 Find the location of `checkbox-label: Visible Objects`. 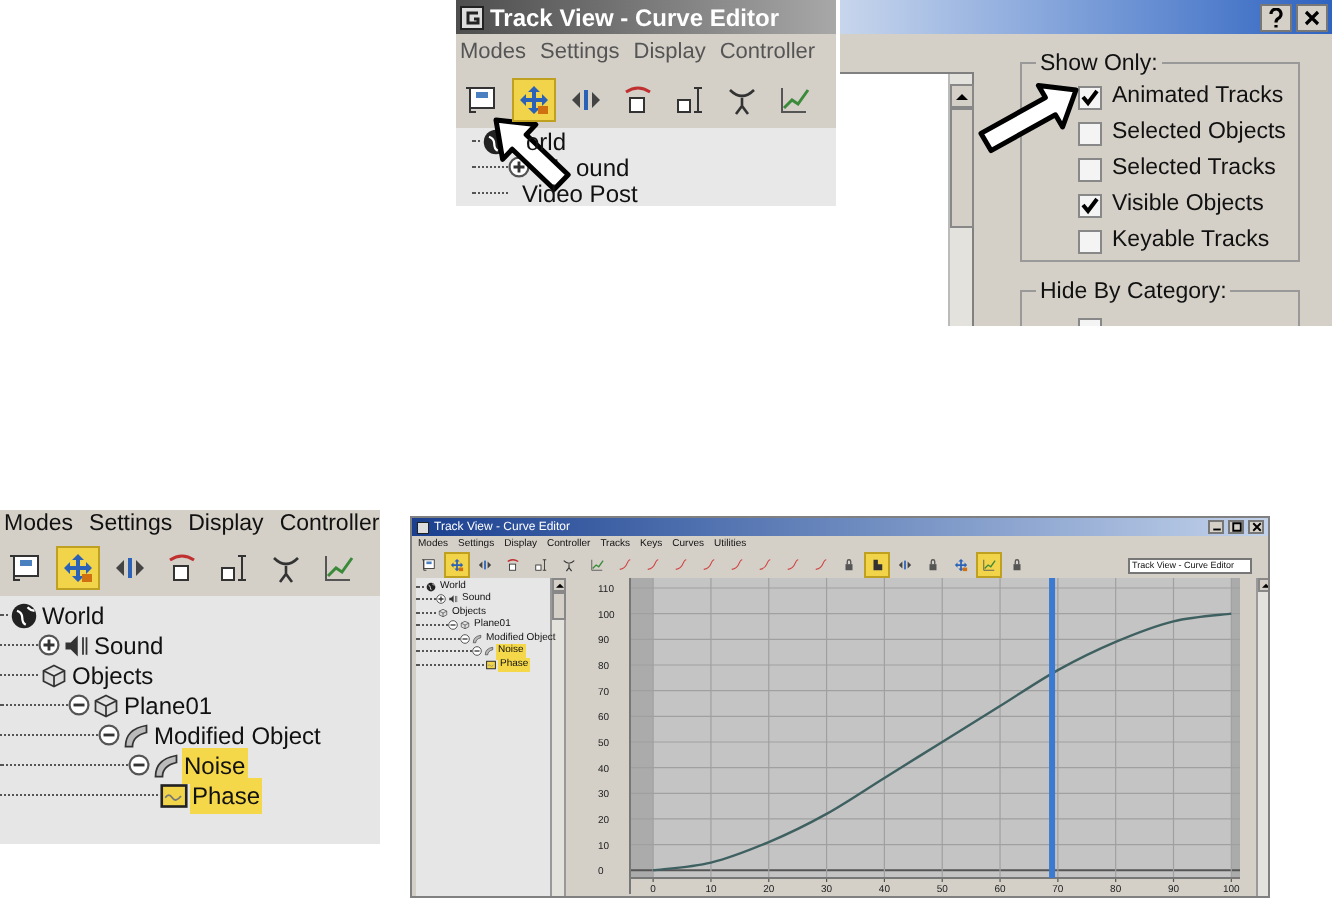

checkbox-label: Visible Objects is located at coordinates (1188, 205).